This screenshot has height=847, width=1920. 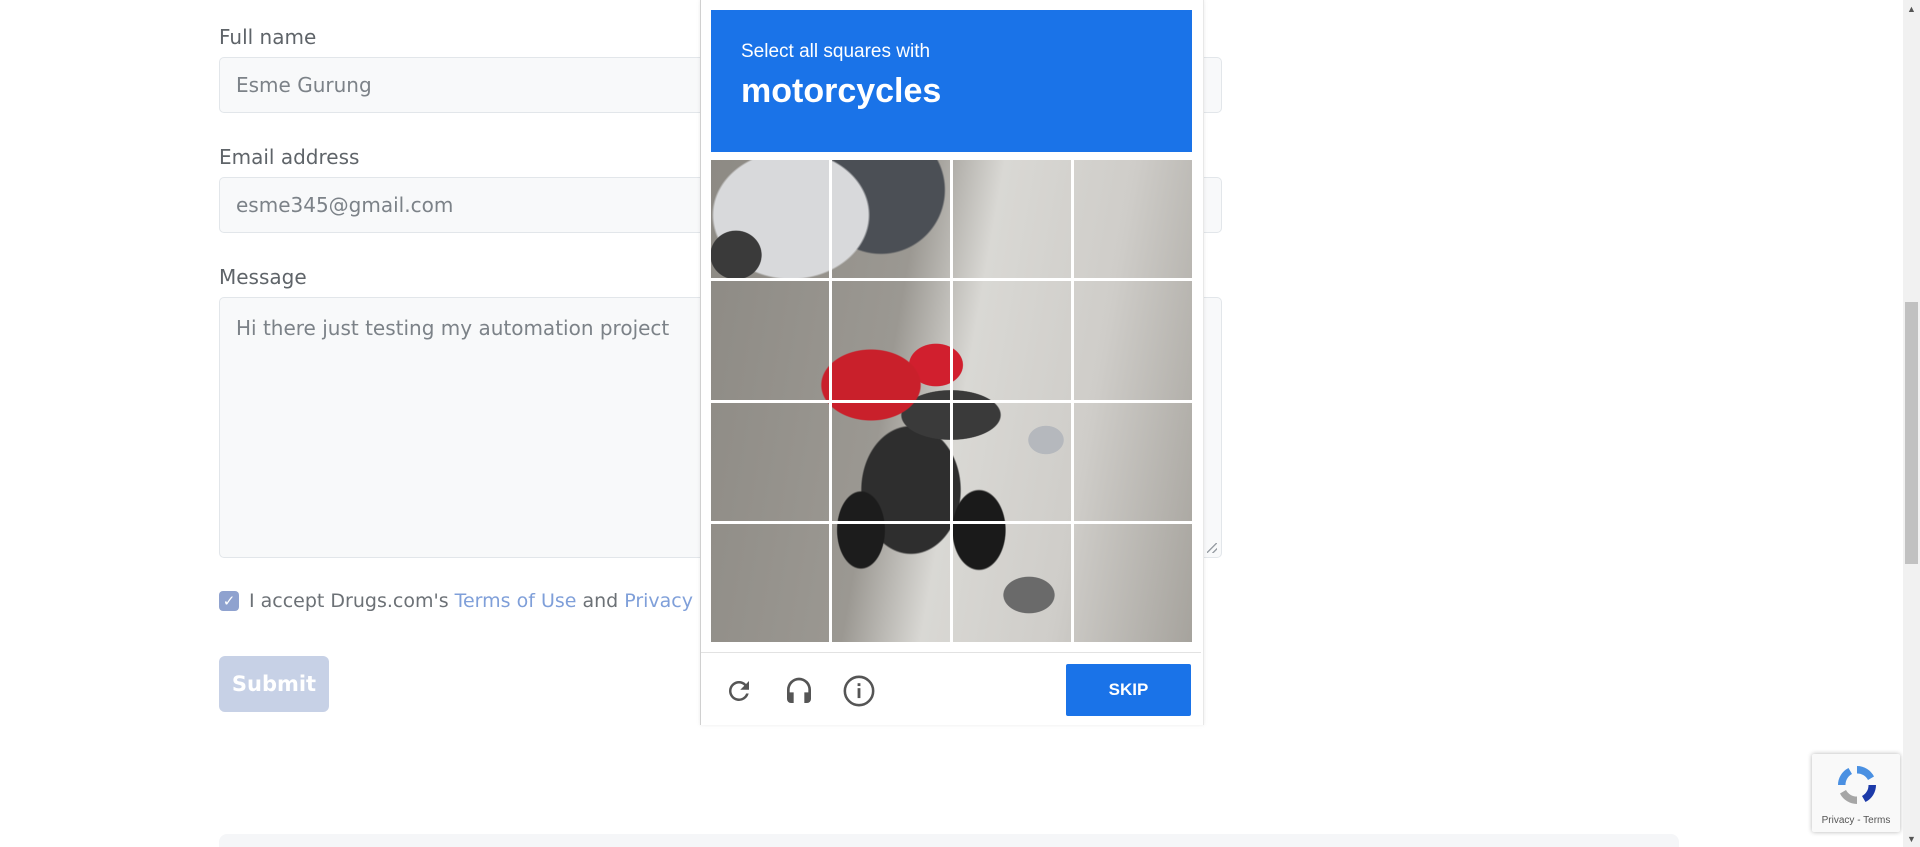 I want to click on info-icon, so click(x=859, y=691).